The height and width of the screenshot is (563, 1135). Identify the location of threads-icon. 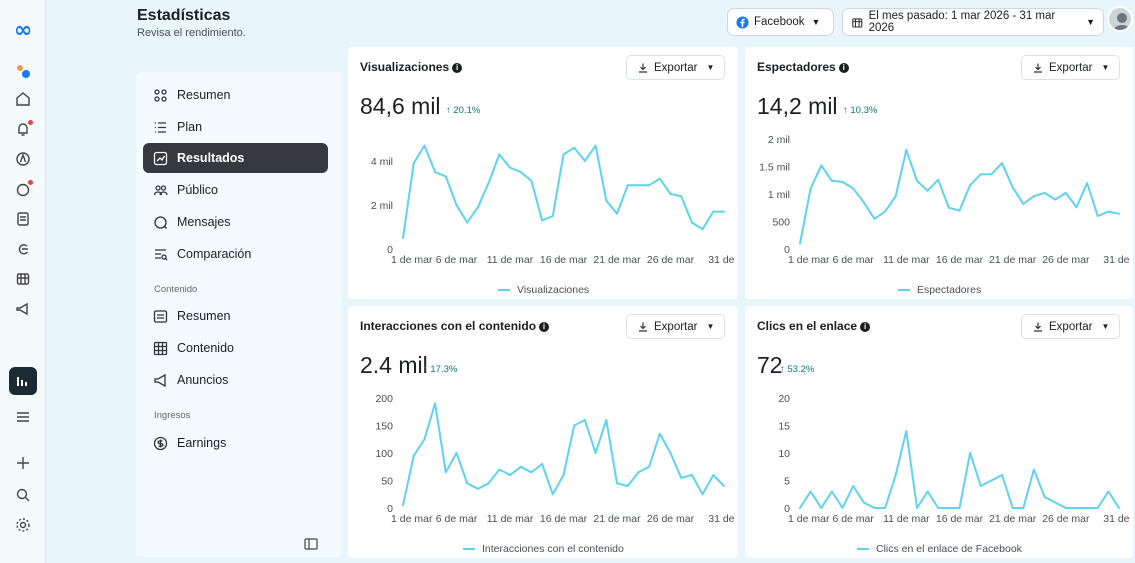
(23, 249).